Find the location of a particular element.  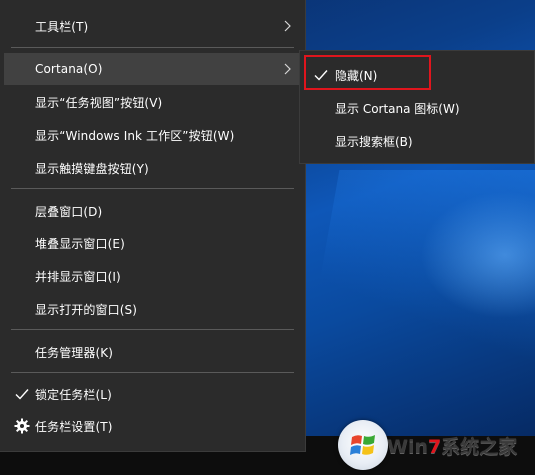

submenu-item-show-search-box: 显示搜索框(B) is located at coordinates (418, 141).